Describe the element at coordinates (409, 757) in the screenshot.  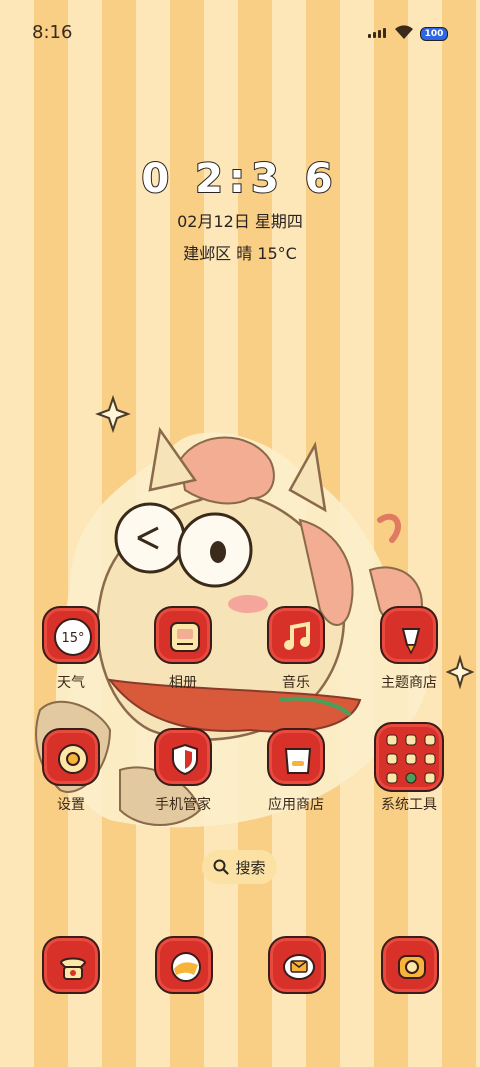
I see `system-tools-folder-icon` at that location.